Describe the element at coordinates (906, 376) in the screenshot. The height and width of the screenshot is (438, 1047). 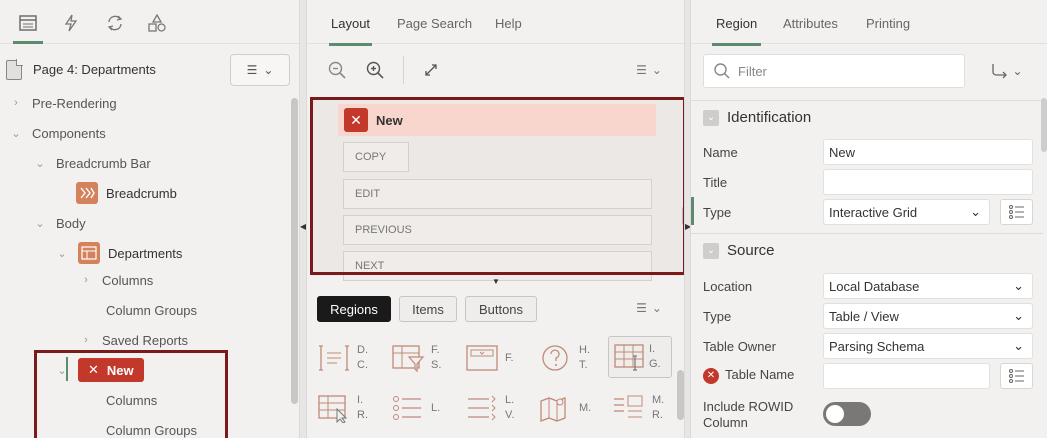
I see `table-name-field` at that location.